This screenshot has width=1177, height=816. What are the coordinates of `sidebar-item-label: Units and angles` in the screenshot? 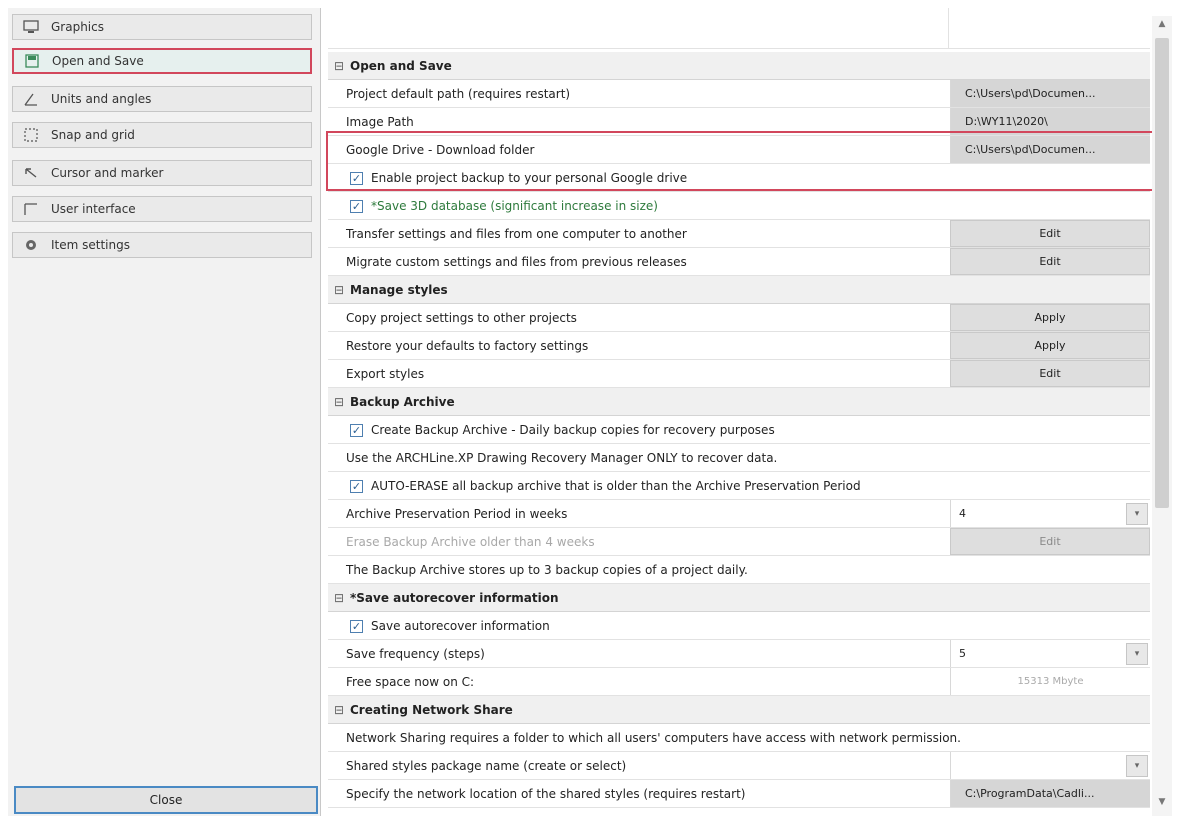 It's located at (101, 99).